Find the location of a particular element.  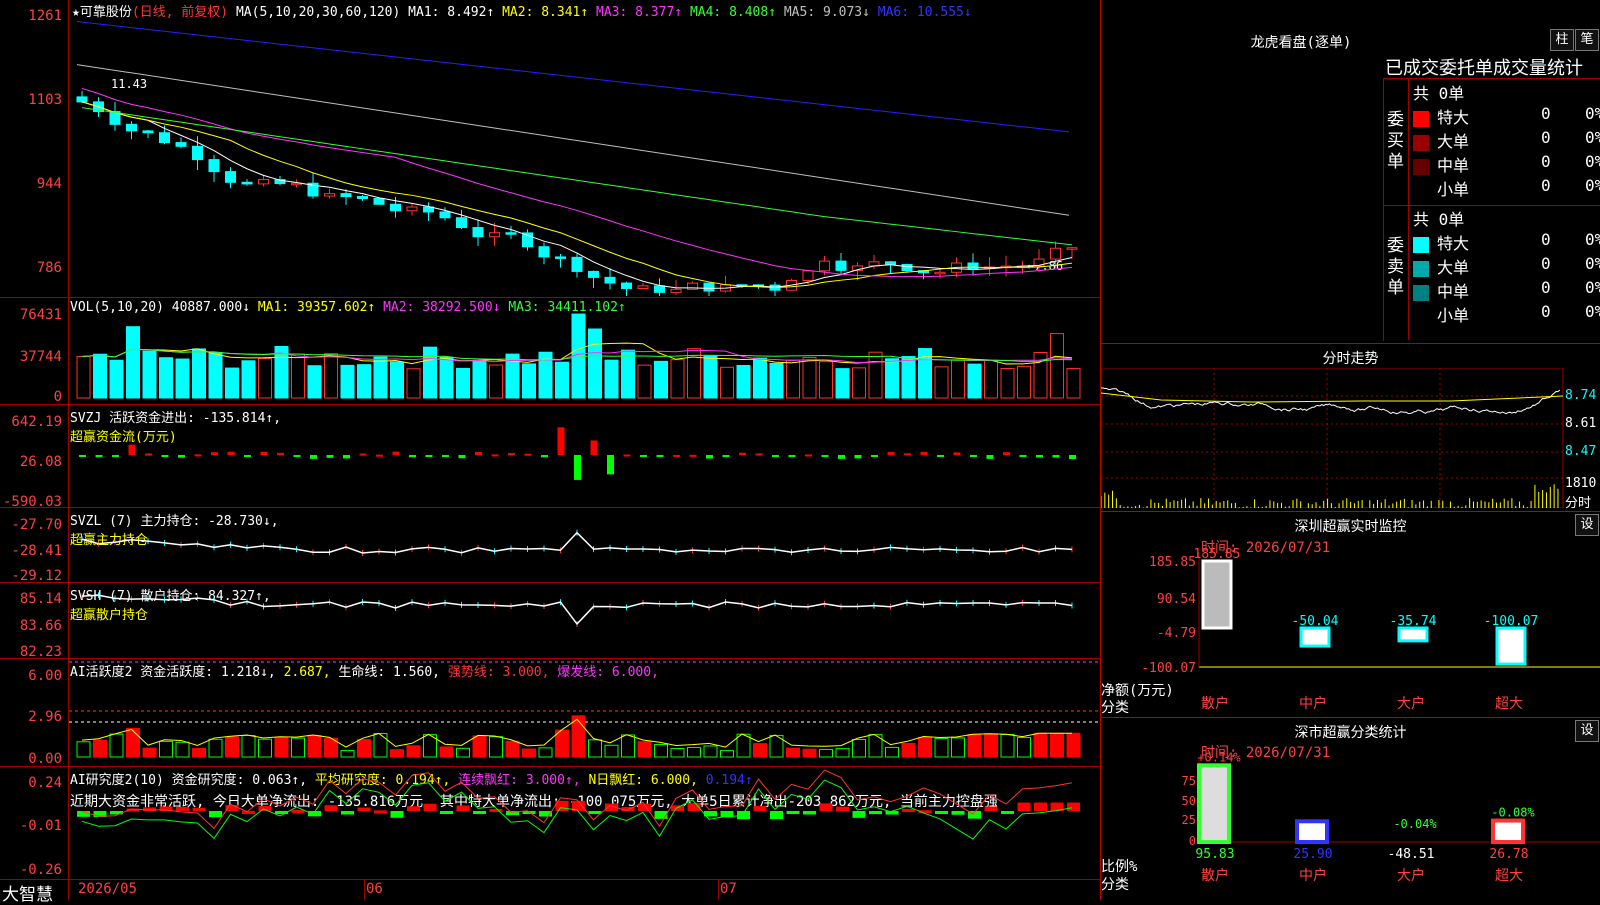

intraday-axis-1: 8.74 is located at coordinates (1581, 395).